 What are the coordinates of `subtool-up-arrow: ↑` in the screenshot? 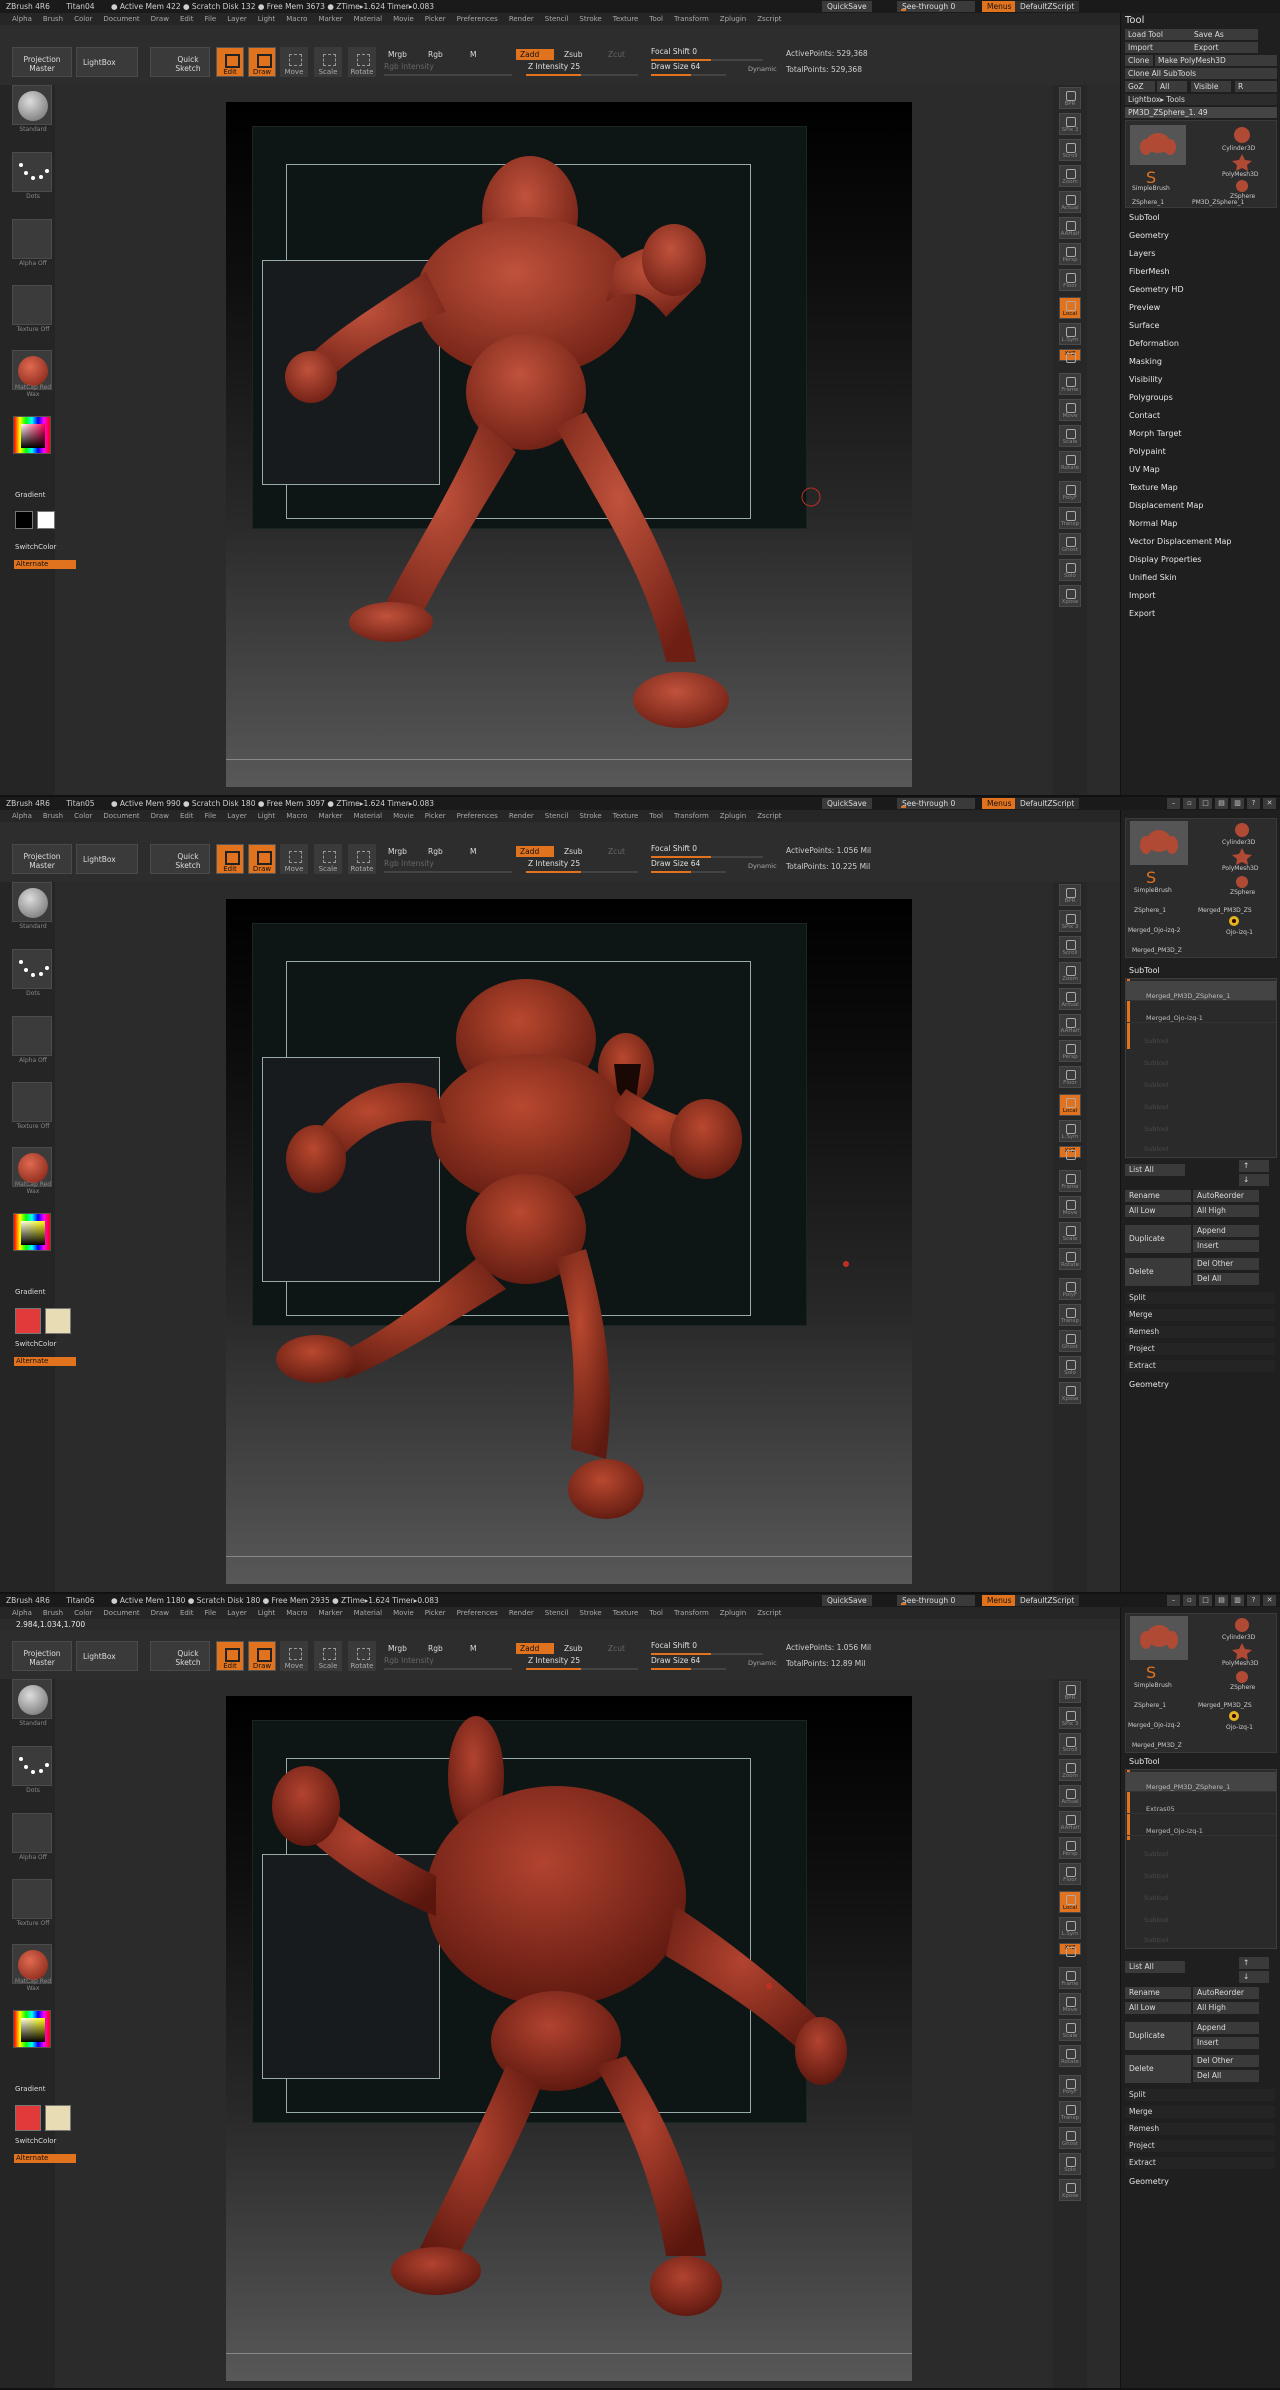 It's located at (1254, 1963).